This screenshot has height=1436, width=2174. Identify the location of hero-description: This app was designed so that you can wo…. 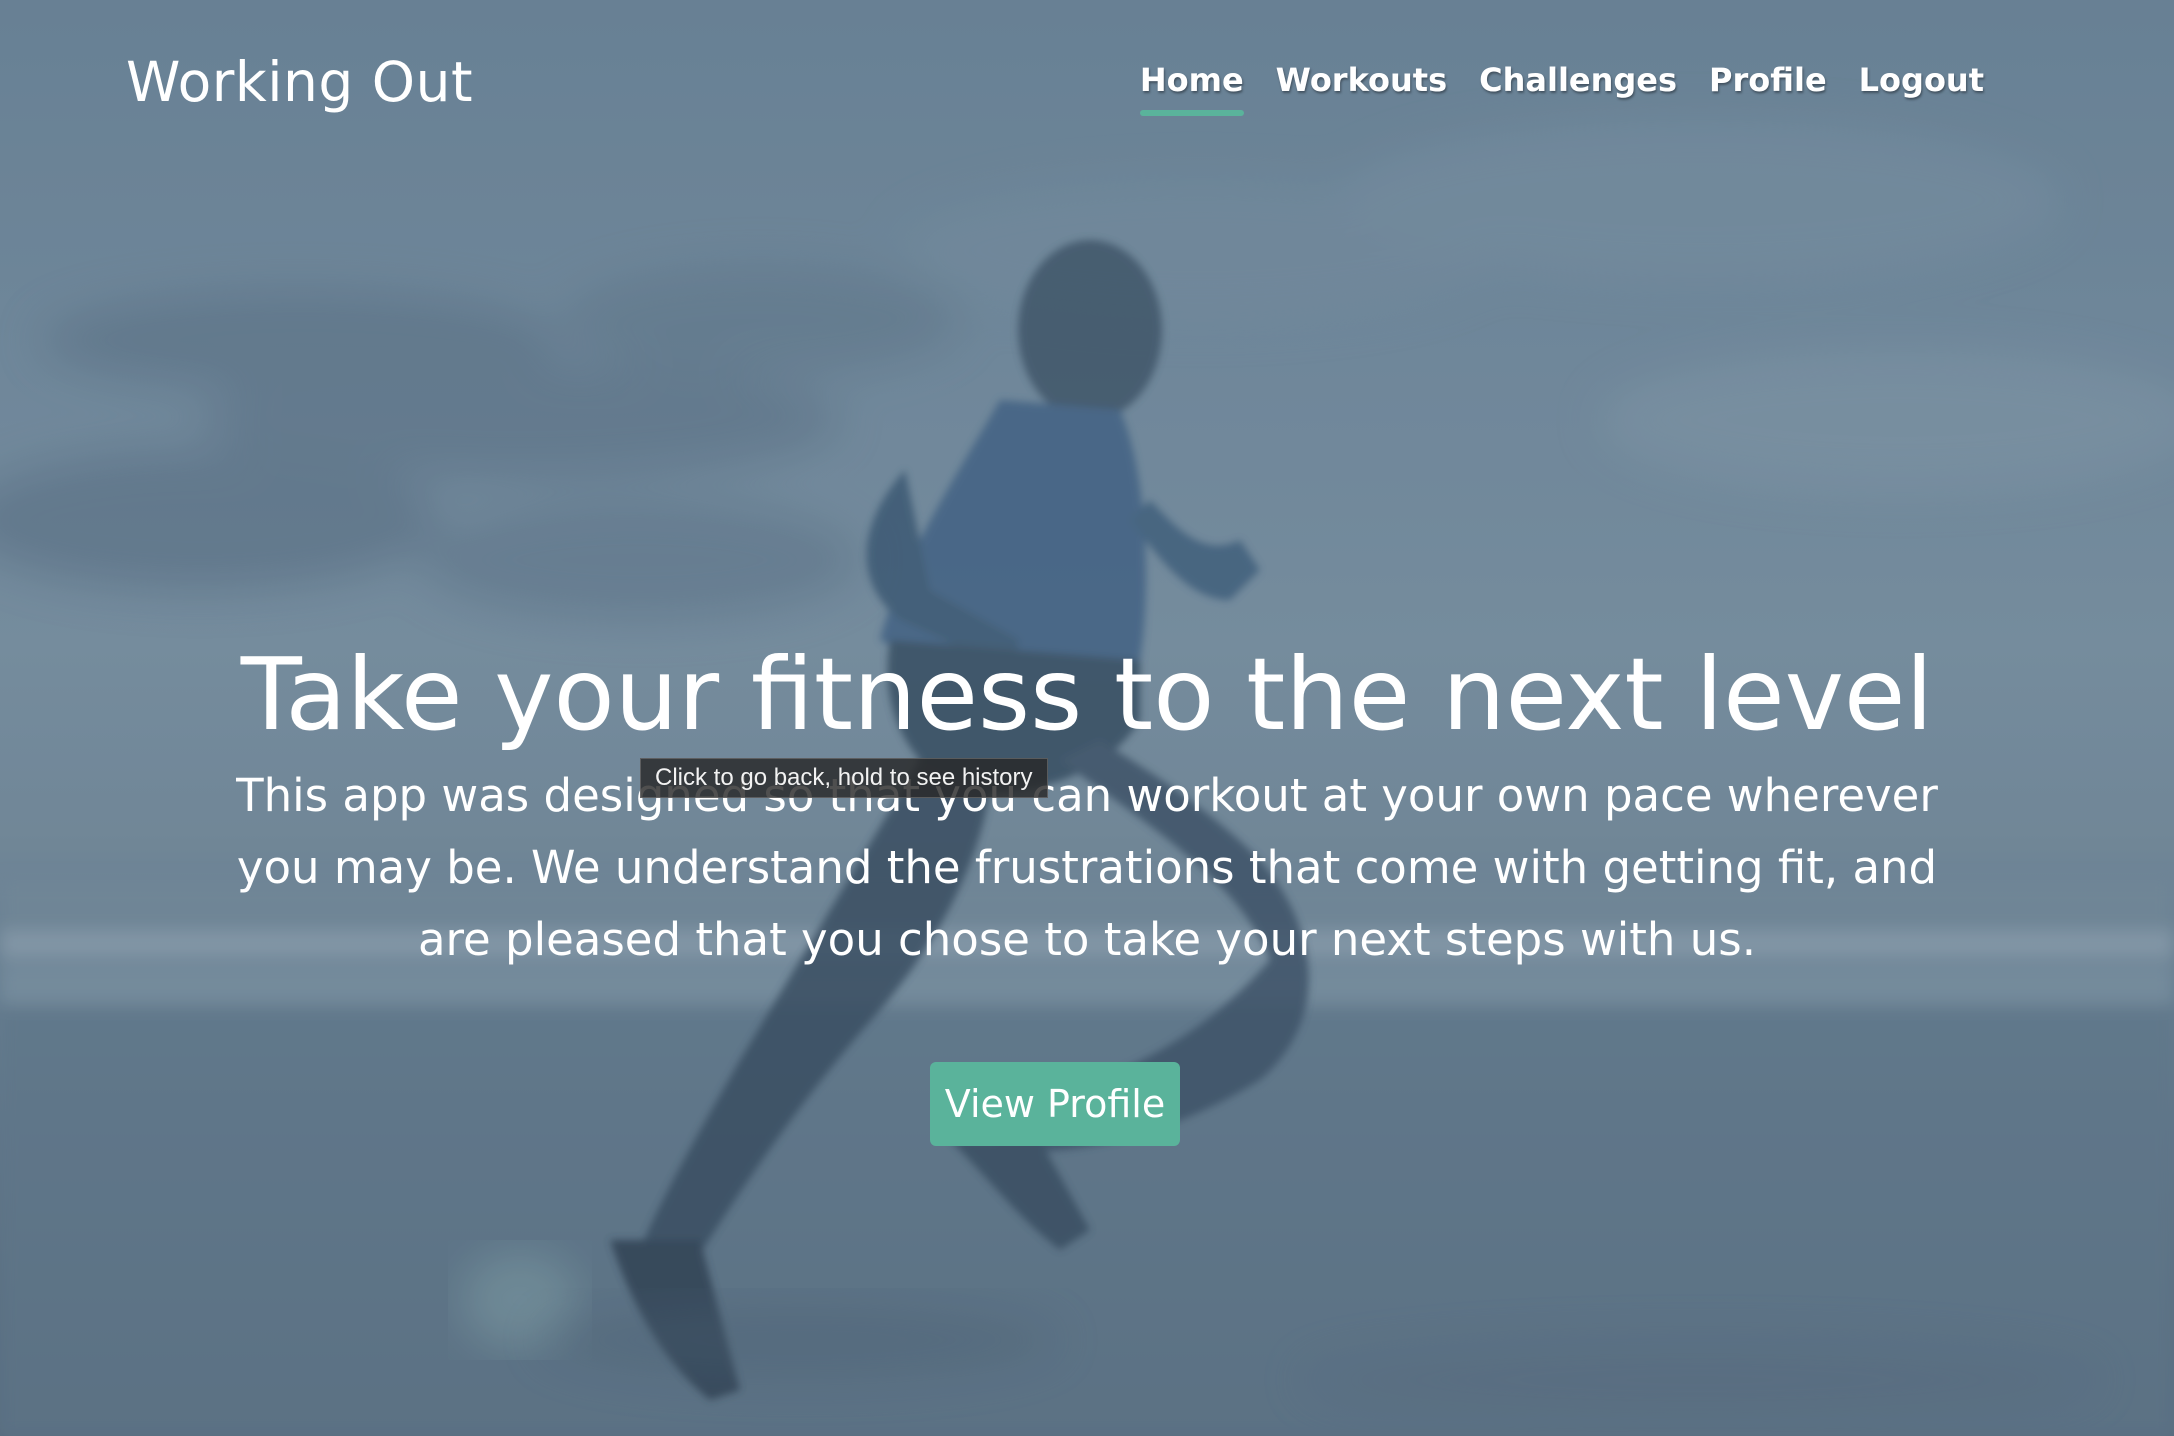
(1087, 867).